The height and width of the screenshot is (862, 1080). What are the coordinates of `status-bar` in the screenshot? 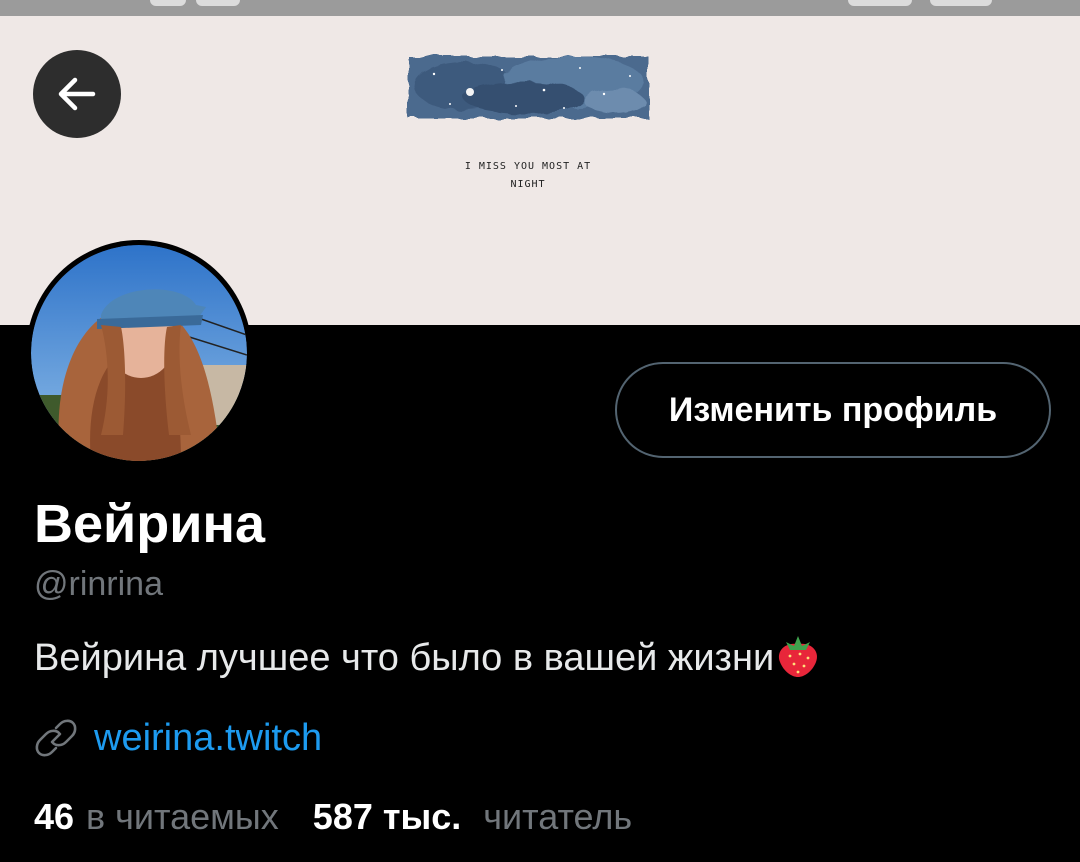 It's located at (540, 8).